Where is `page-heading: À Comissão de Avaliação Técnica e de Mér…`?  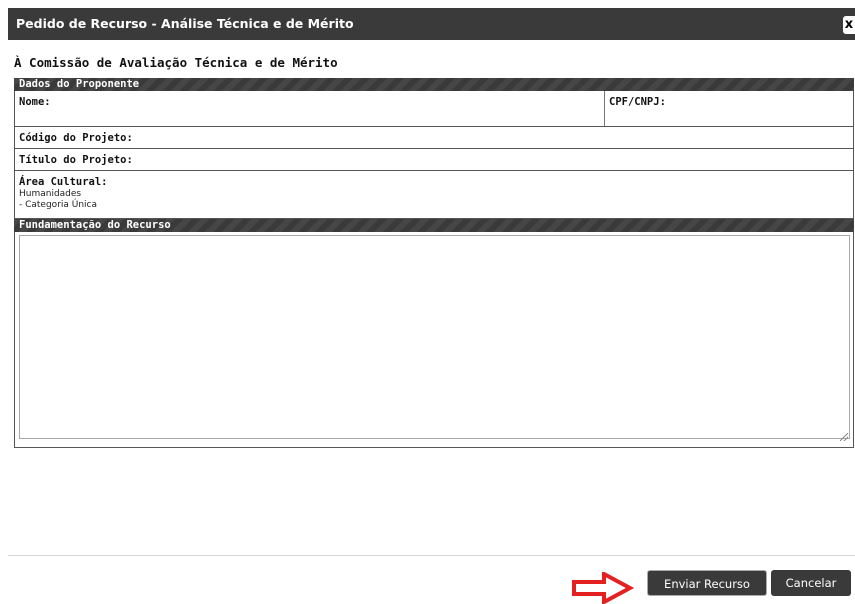 page-heading: À Comissão de Avaliação Técnica e de Mér… is located at coordinates (176, 62).